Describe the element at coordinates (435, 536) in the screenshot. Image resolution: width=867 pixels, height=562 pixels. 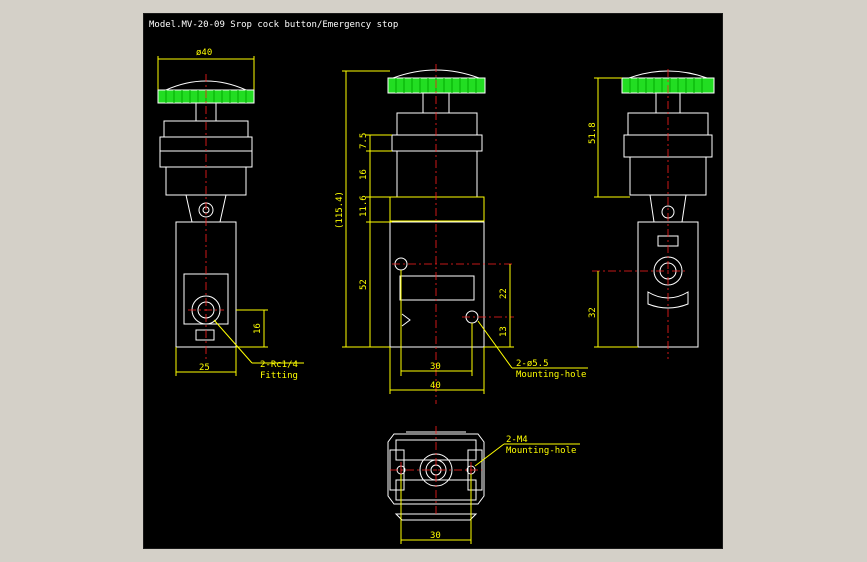
I see `dim-30-bottom: 30` at that location.